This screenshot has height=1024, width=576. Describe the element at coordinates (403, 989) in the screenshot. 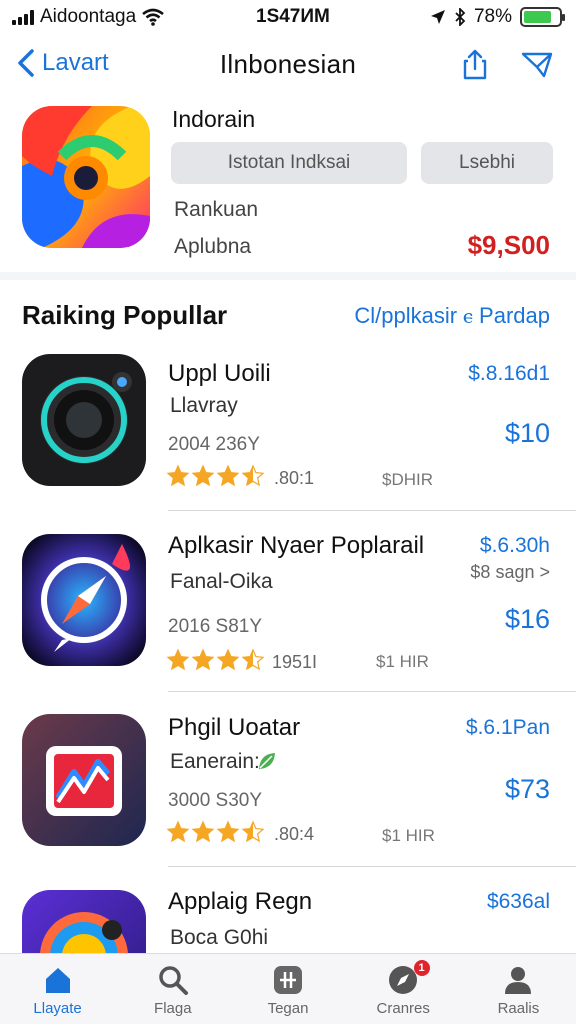

I see `tab-explore: 1 Cranres` at that location.